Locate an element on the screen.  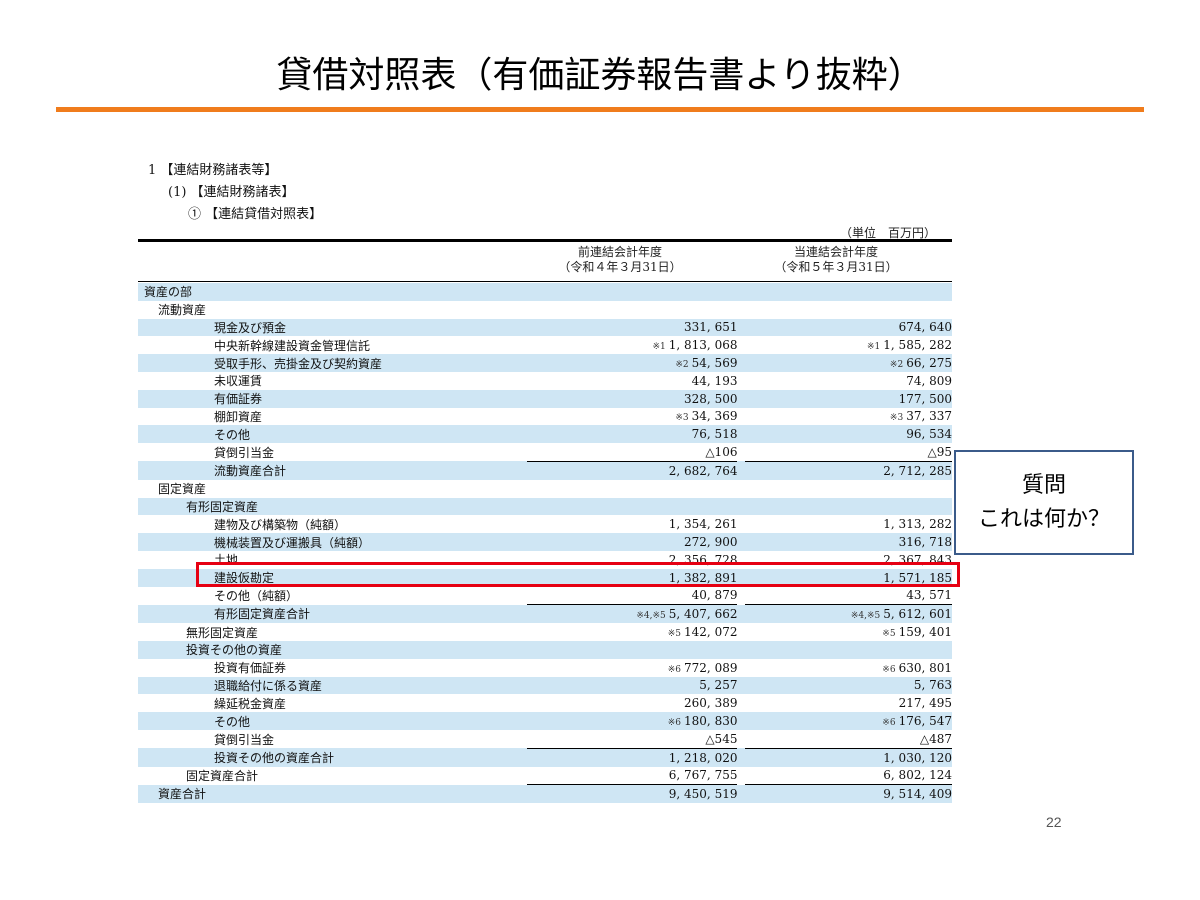
table-row: 資産の部 is located at coordinates (545, 292).